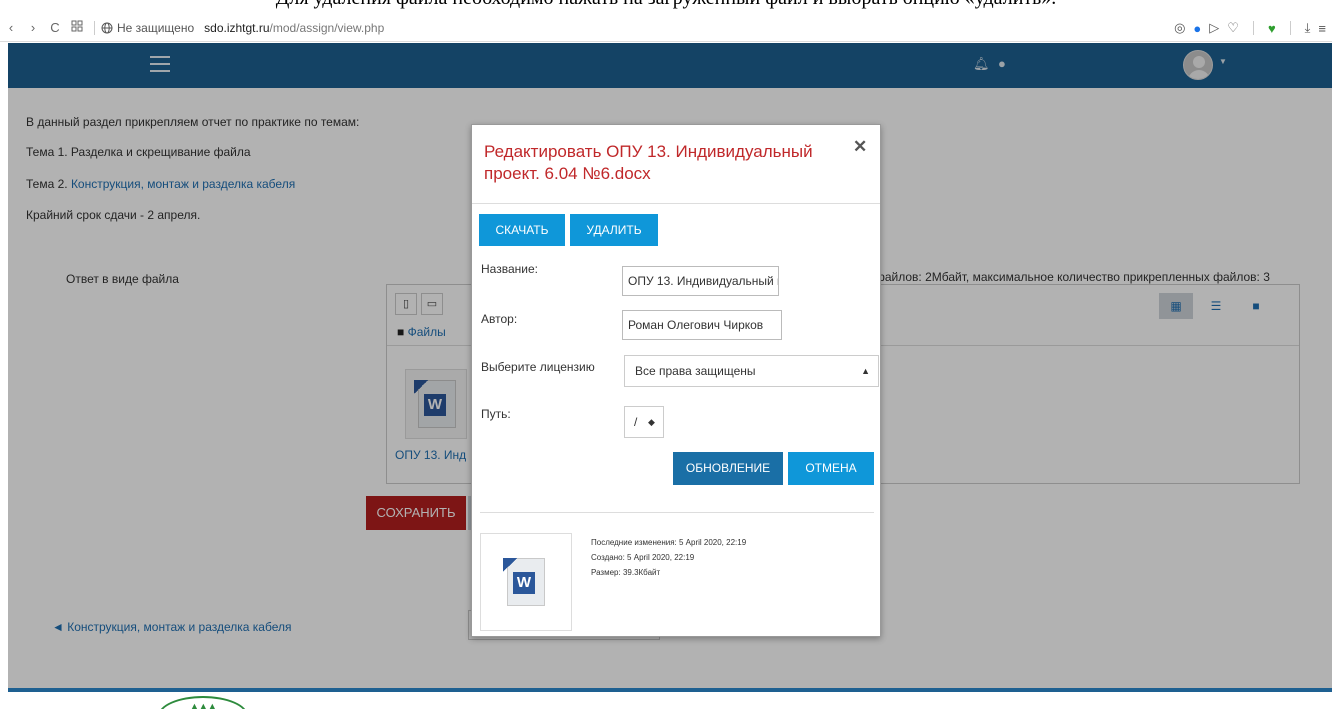 Image resolution: width=1332 pixels, height=709 pixels. Describe the element at coordinates (509, 269) in the screenshot. I see `name-label: Название:` at that location.